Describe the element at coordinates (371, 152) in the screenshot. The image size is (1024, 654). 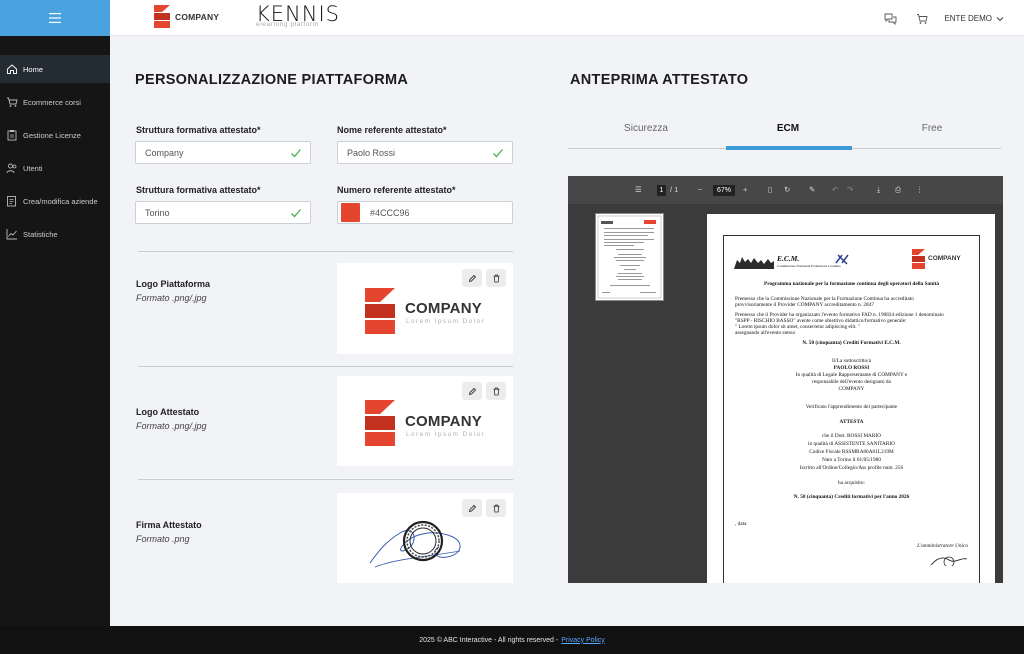
I see `nome-referente-value: Paolo Rossi` at that location.